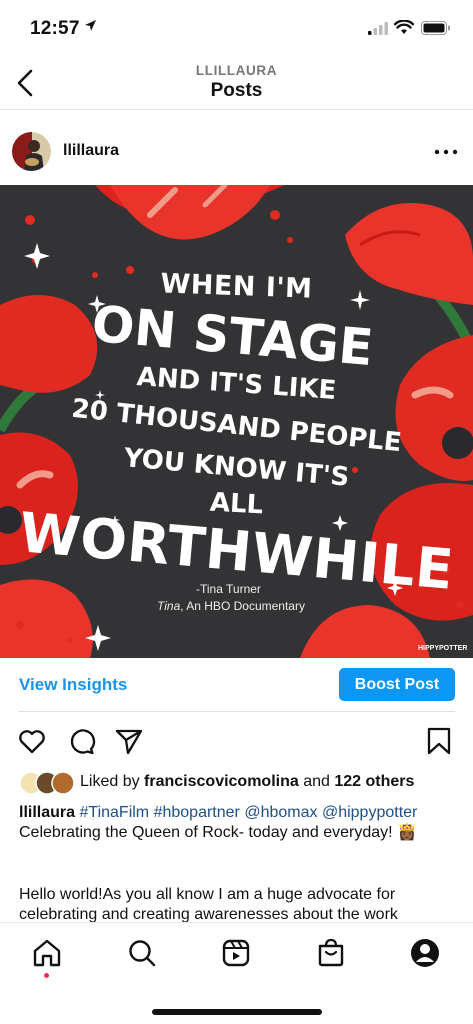 The height and width of the screenshot is (1024, 473). What do you see at coordinates (81, 741) in the screenshot?
I see `comment-icon` at bounding box center [81, 741].